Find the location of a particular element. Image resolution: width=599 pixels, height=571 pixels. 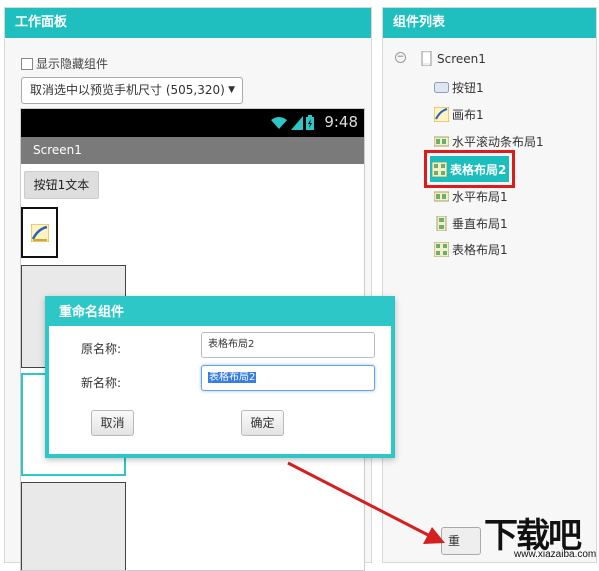

old-name-value: 表格布局2 is located at coordinates (231, 344).